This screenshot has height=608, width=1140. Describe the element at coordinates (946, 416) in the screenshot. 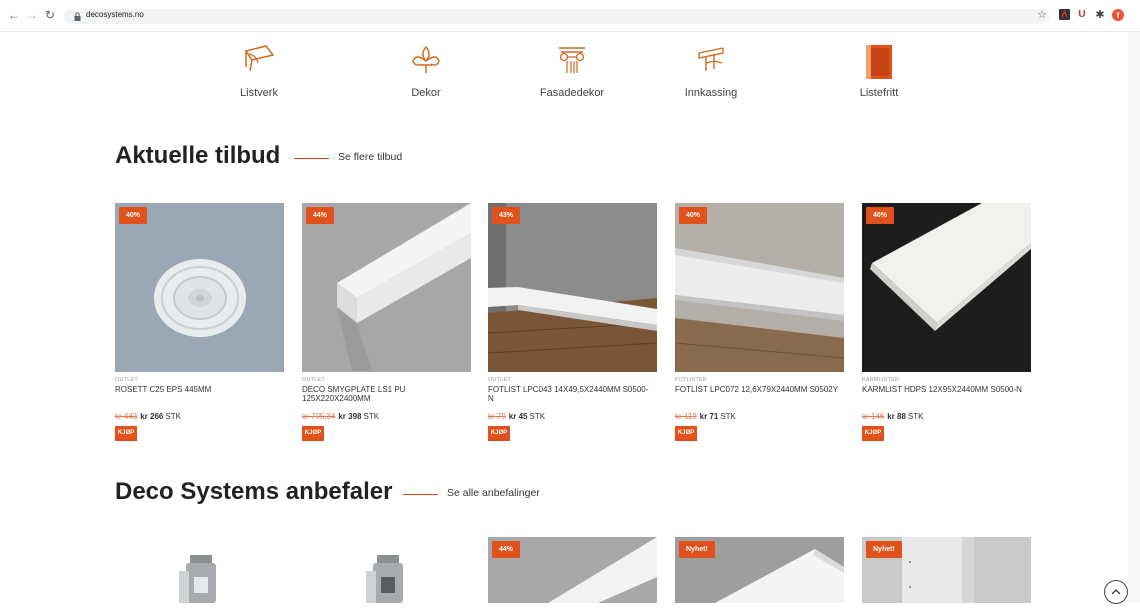

I see `product-price: kr 146 kr 88 STK` at that location.